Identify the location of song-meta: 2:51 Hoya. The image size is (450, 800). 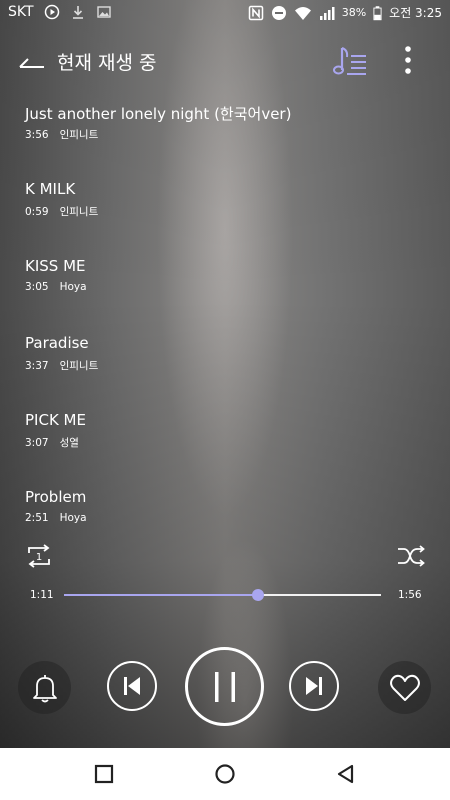
(56, 518).